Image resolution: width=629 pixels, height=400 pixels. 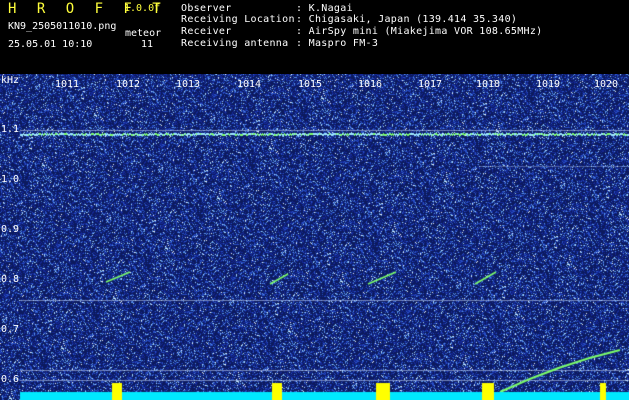 I want to click on x-tick-label: 1017, so click(x=430, y=84).